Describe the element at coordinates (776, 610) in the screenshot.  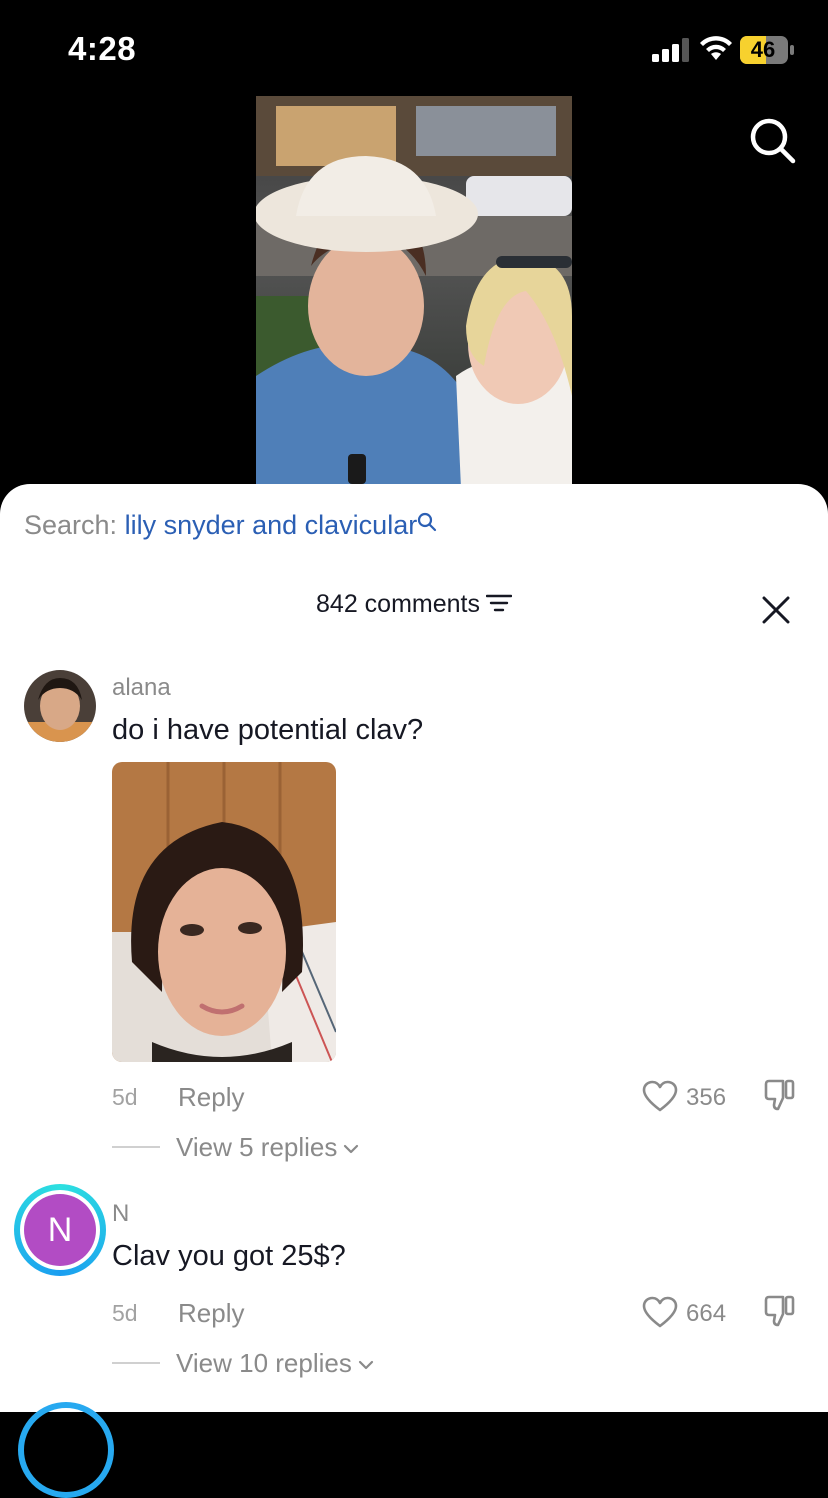
I see `close-icon` at that location.